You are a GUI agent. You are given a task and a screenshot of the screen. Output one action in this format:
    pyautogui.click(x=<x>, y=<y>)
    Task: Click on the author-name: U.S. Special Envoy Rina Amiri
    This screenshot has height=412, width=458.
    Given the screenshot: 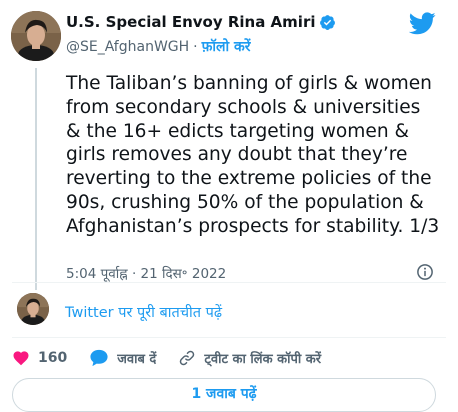 What is the action you would take?
    pyautogui.click(x=201, y=22)
    